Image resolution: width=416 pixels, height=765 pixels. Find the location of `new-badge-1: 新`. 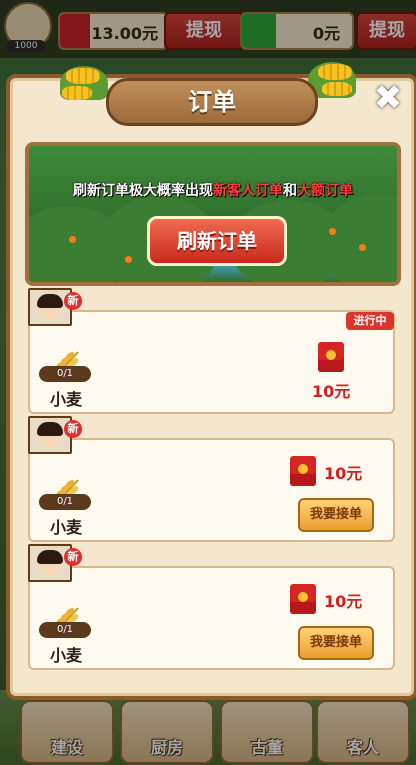

new-badge-1: 新 is located at coordinates (73, 301).